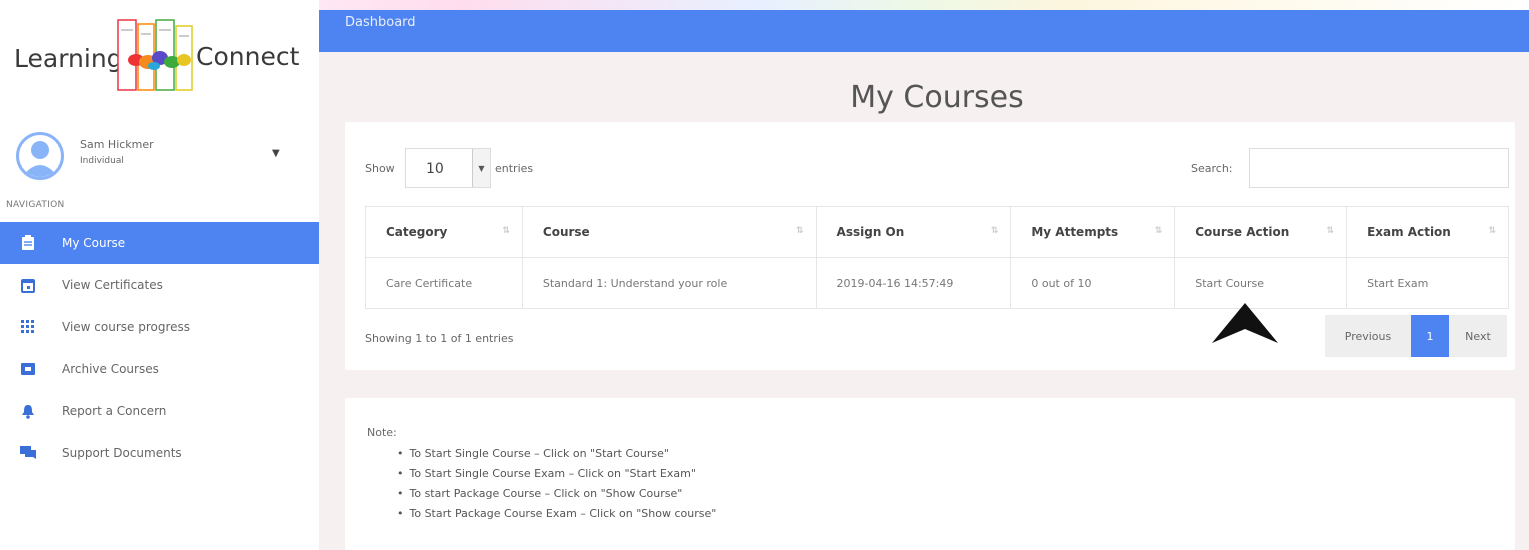 The height and width of the screenshot is (550, 1529). Describe the element at coordinates (382, 432) in the screenshot. I see `note-title: Note:` at that location.